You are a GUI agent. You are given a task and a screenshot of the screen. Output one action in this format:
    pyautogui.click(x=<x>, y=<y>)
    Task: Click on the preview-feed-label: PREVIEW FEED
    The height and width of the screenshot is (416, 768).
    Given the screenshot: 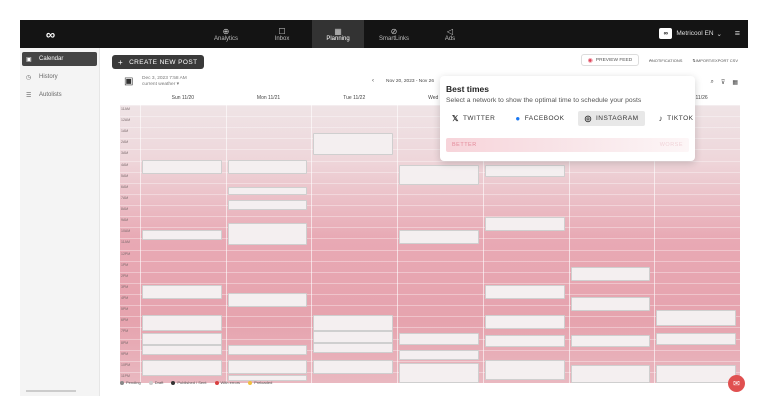 What is the action you would take?
    pyautogui.click(x=614, y=60)
    